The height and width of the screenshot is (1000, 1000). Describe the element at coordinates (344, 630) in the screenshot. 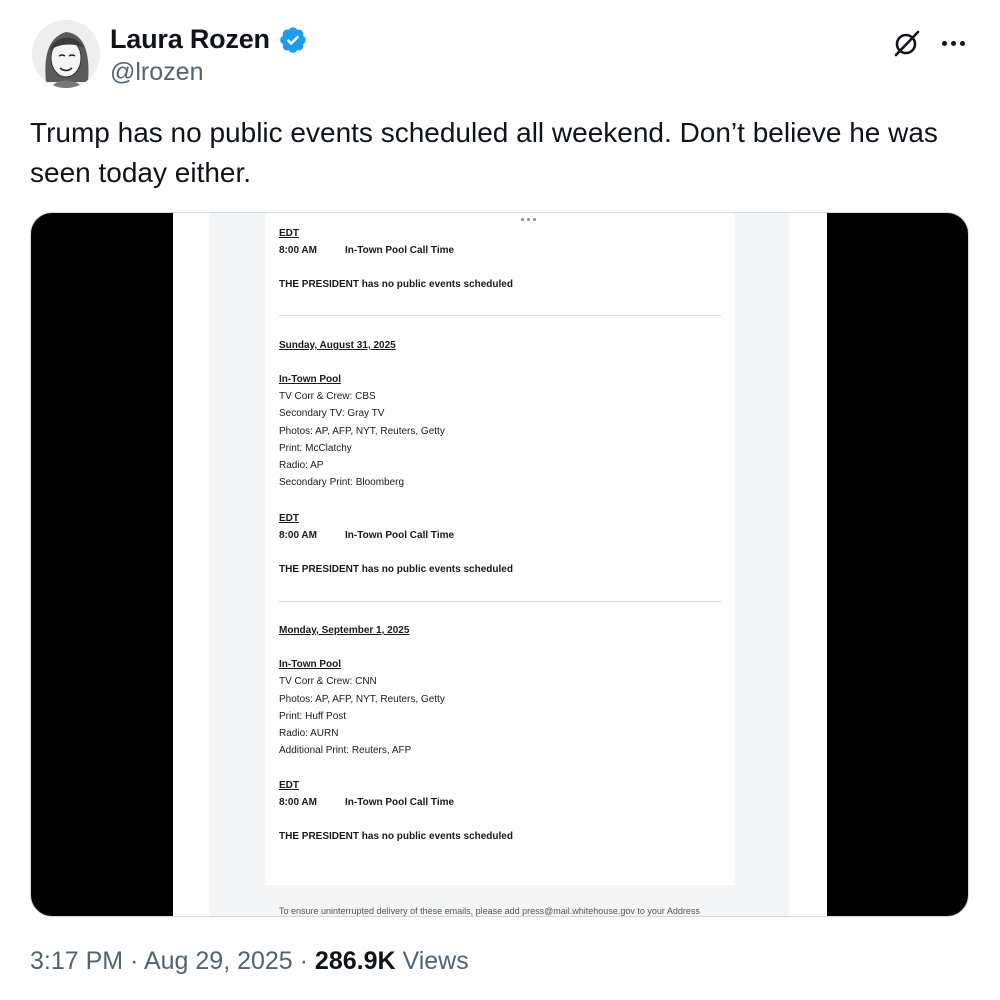

I see `schedule-date: Monday, September 1, 2025` at that location.